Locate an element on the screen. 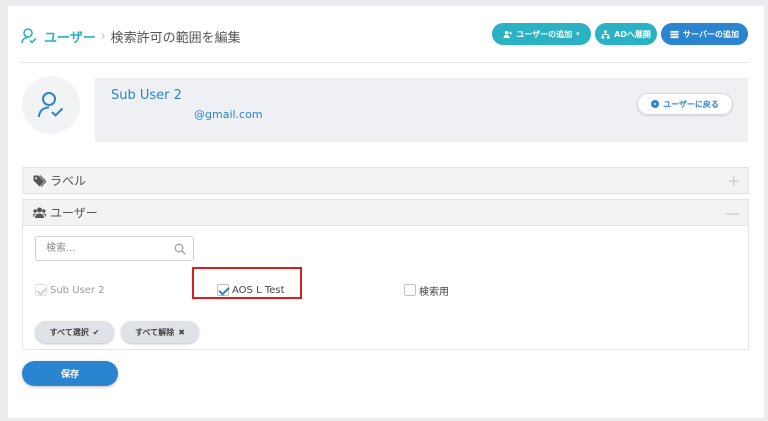 The image size is (768, 421). back-to-user-button: ユーザーに戻る is located at coordinates (685, 104).